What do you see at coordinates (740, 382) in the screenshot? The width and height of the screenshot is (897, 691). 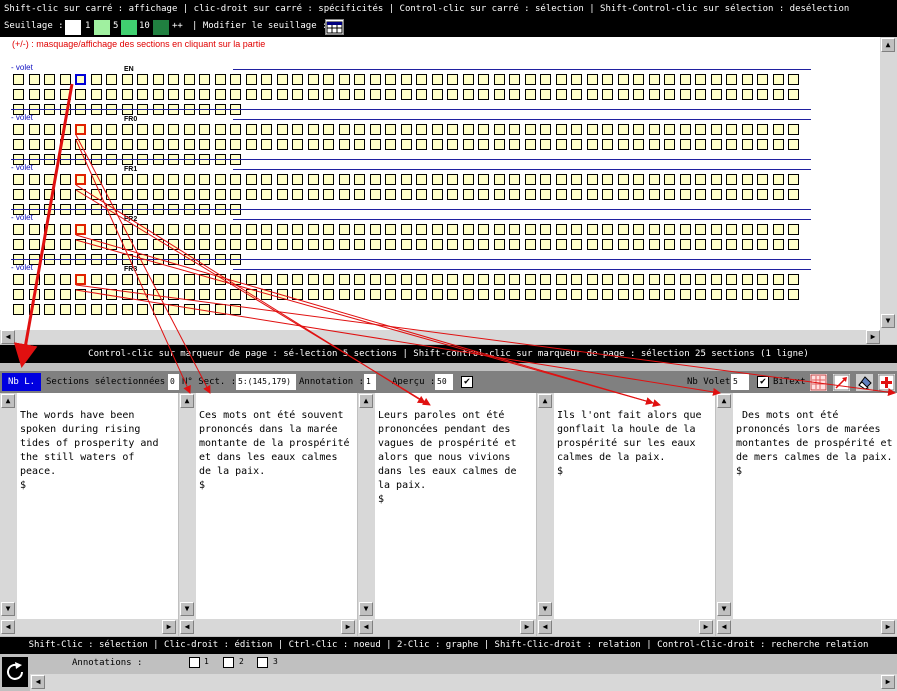 I see `nb-volet-value: 5` at bounding box center [740, 382].